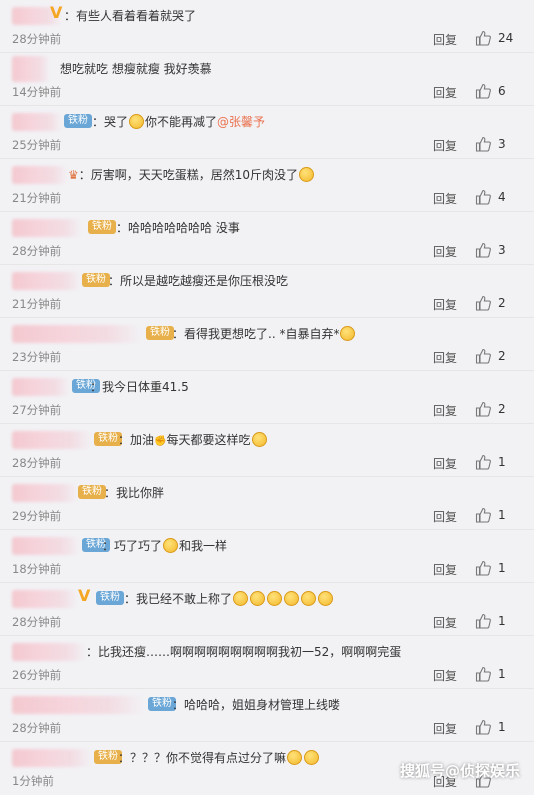  I want to click on comment-time: 14分钟前, so click(36, 92).